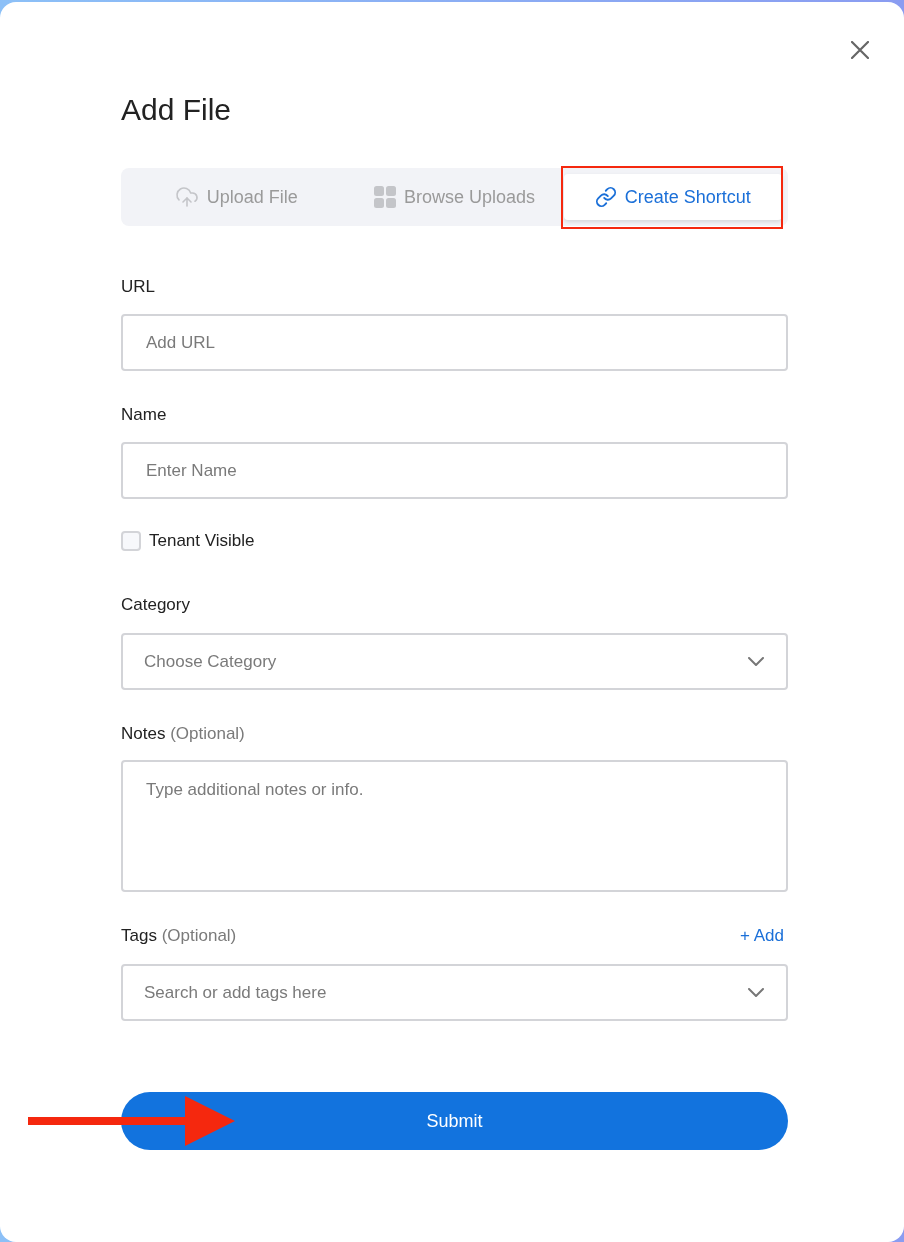  Describe the element at coordinates (762, 936) in the screenshot. I see `add-tag-link: + Add` at that location.